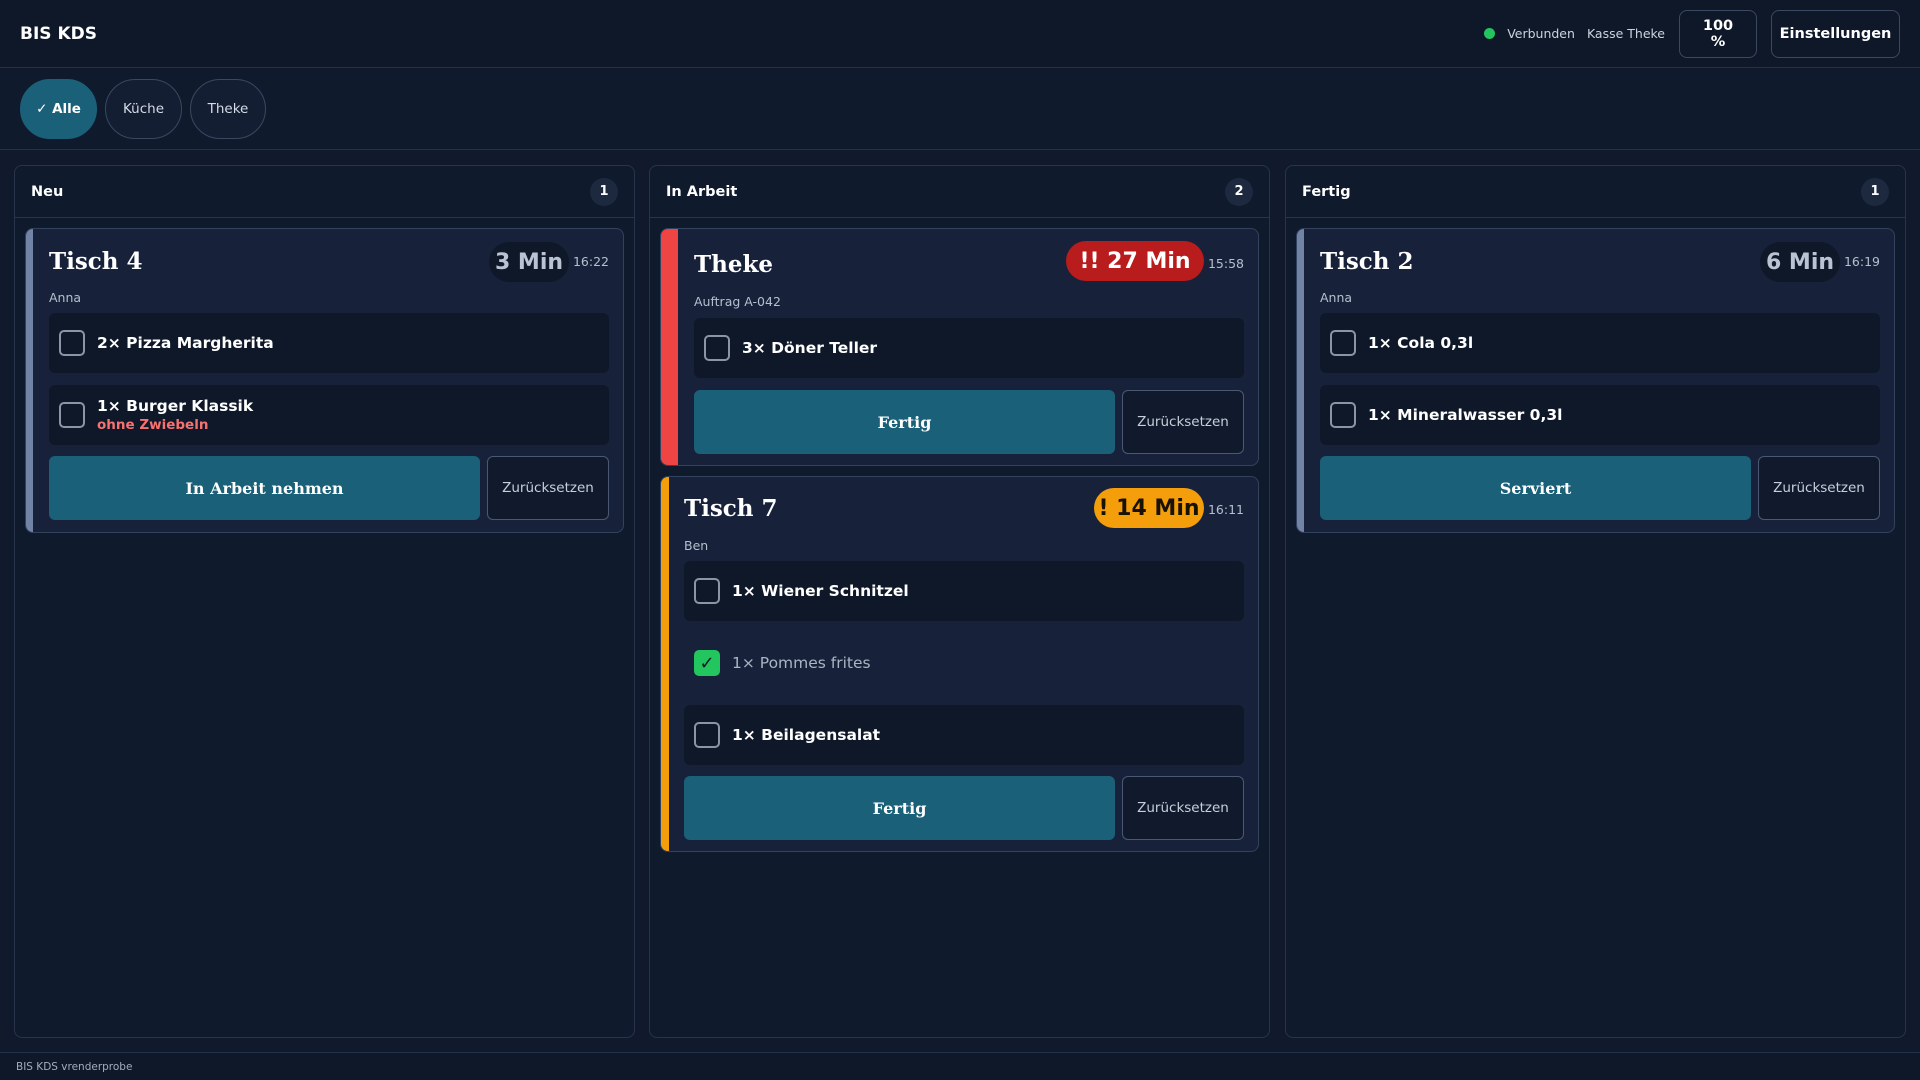 Image resolution: width=1920 pixels, height=1080 pixels. What do you see at coordinates (1490, 33) in the screenshot?
I see `status-dot-icon` at bounding box center [1490, 33].